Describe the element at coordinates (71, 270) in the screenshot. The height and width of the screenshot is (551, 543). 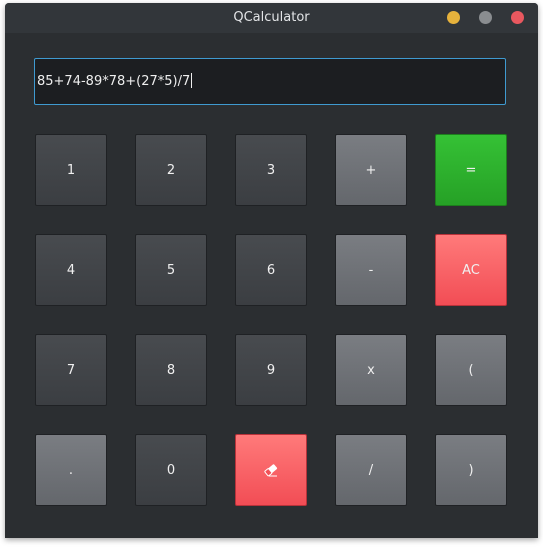
I see `key-4: 4` at that location.